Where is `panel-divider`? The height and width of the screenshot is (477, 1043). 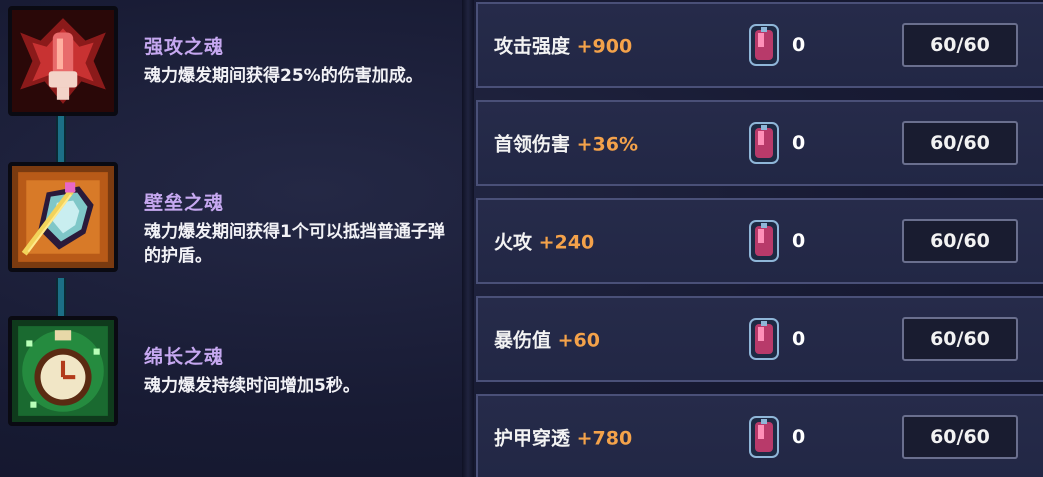
panel-divider is located at coordinates (468, 238).